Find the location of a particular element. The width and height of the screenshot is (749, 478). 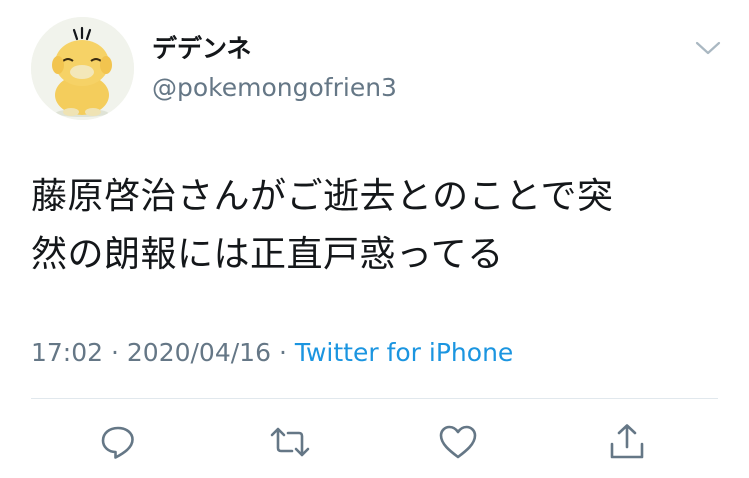

retweet-button is located at coordinates (290, 442).